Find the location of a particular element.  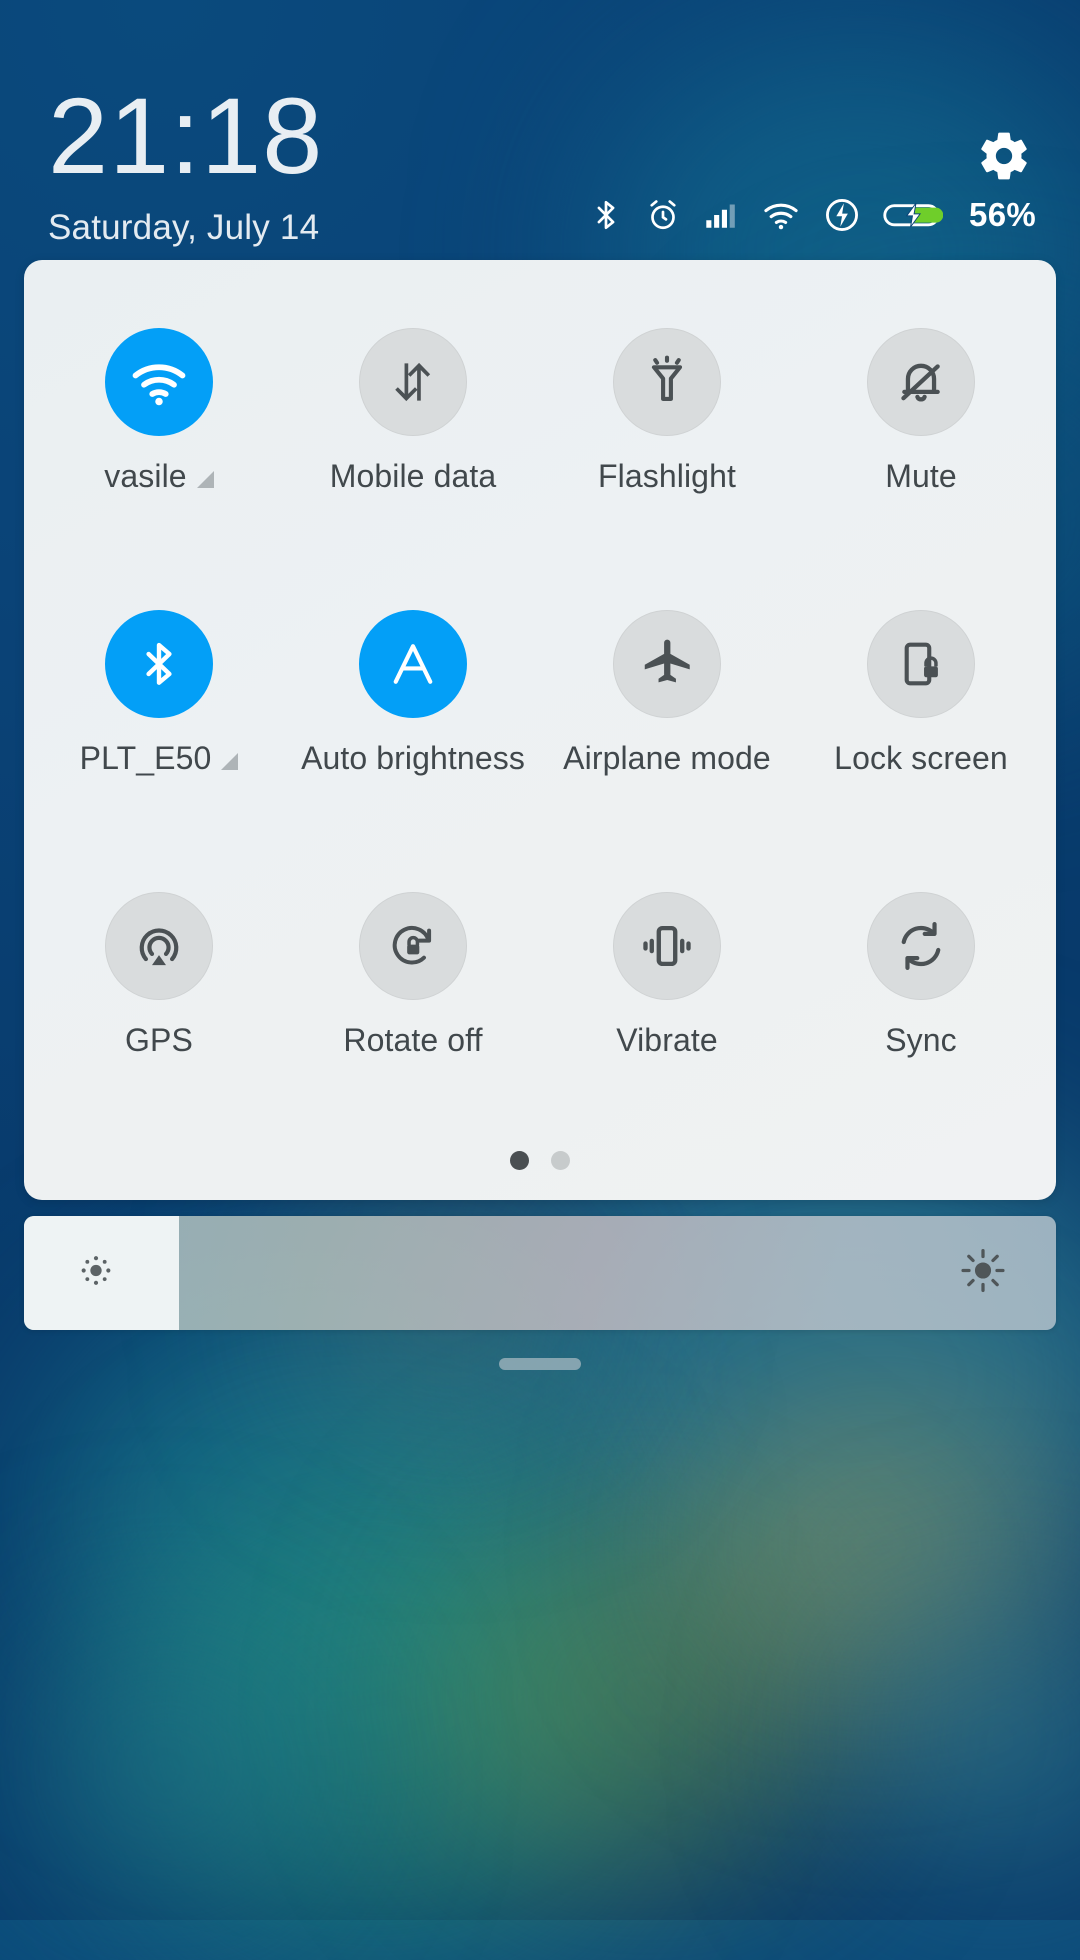

wallpaper-blob is located at coordinates (165, 1770).